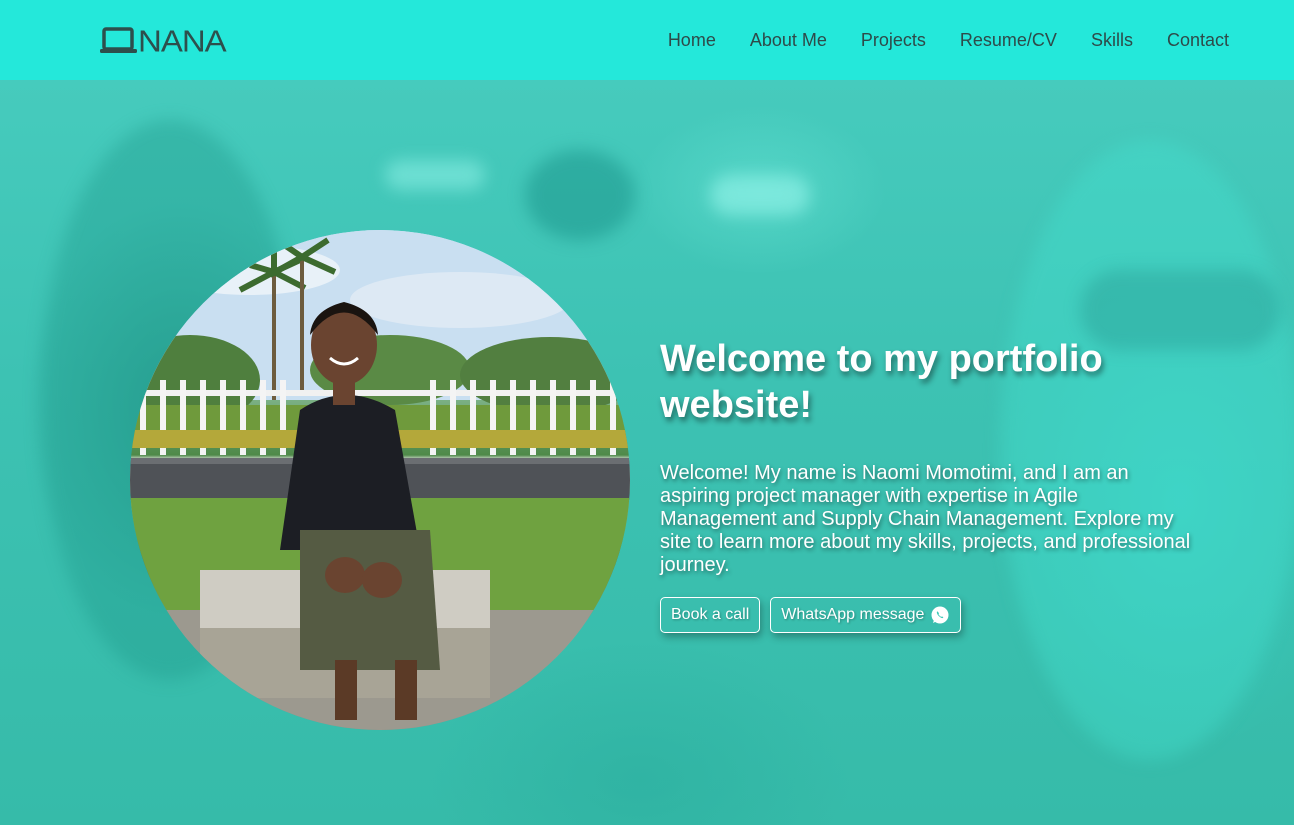 The height and width of the screenshot is (825, 1294). What do you see at coordinates (1198, 40) in the screenshot?
I see `nav-contact: Contact` at bounding box center [1198, 40].